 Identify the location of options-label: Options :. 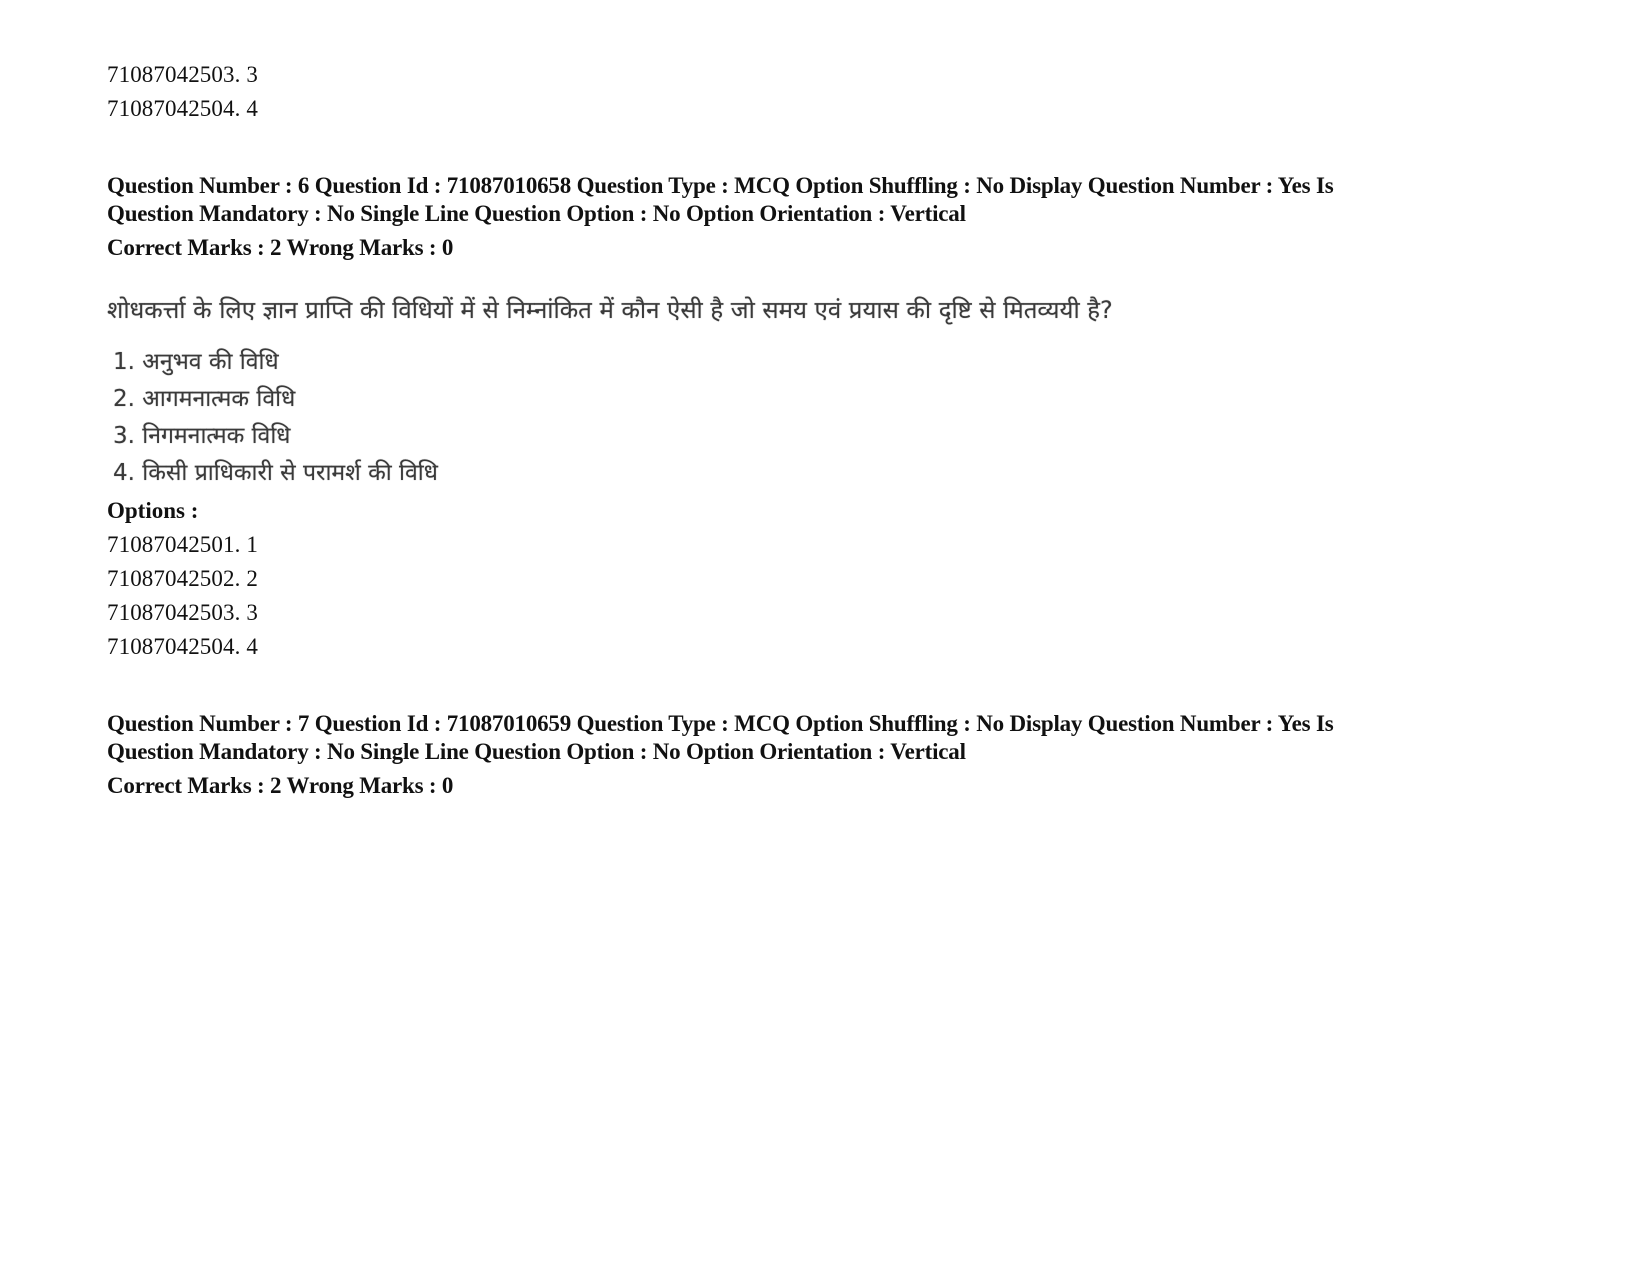
(153, 510).